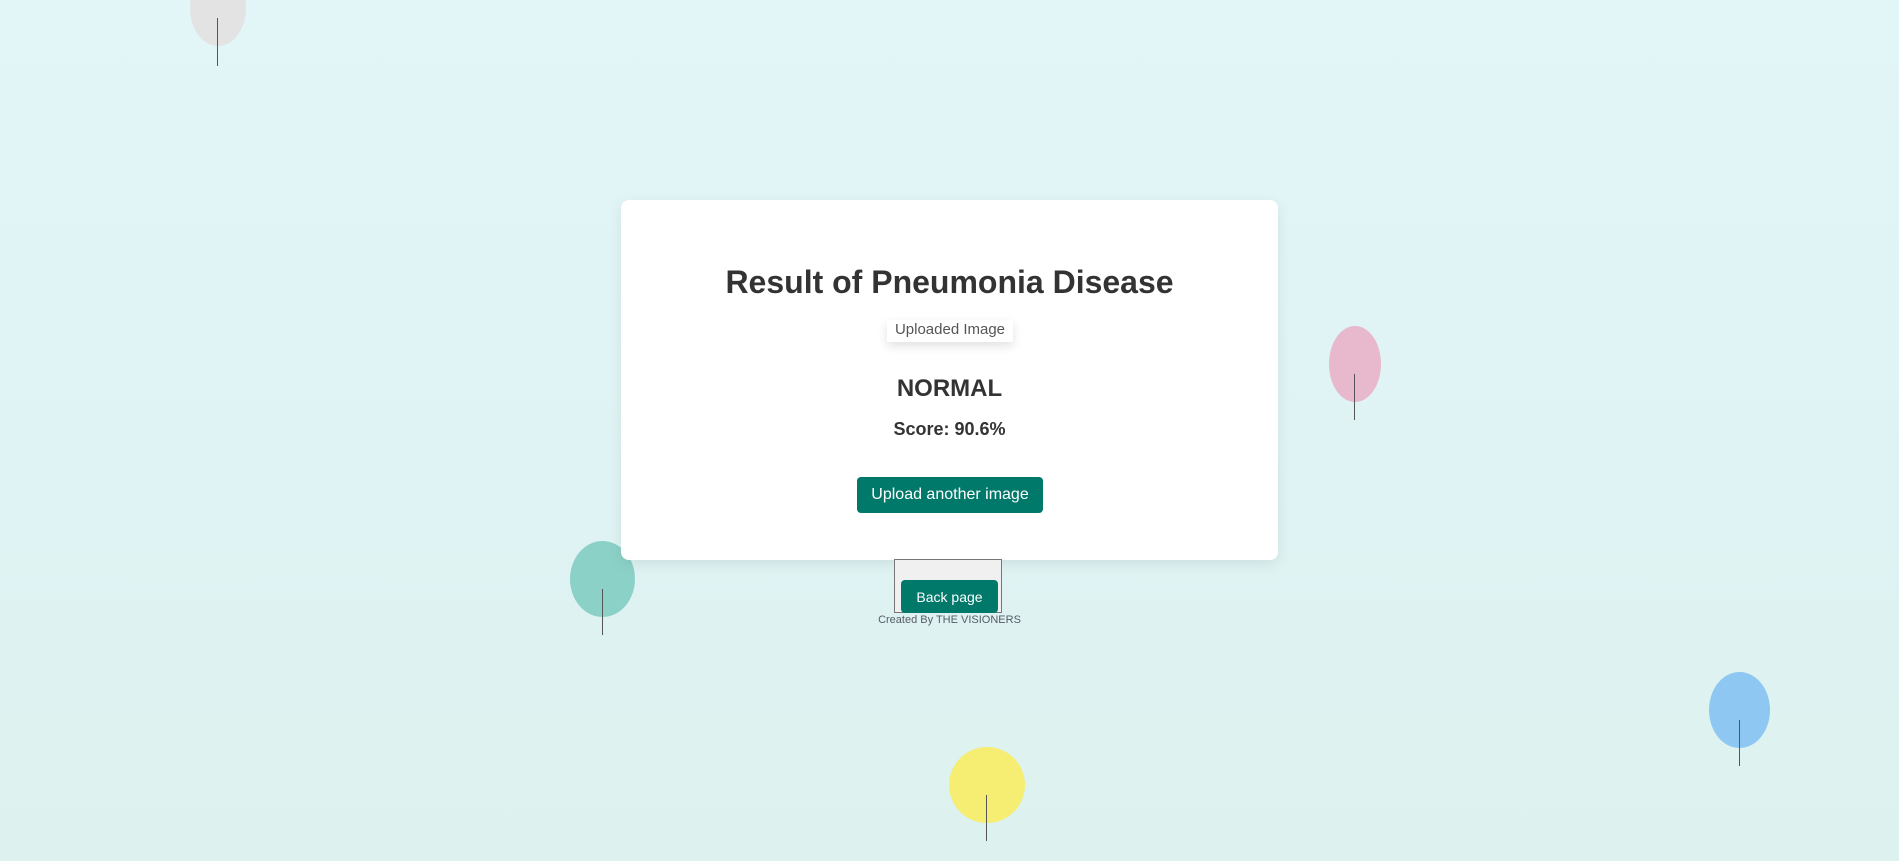  What do you see at coordinates (217, 42) in the screenshot?
I see `balloon-gray-string` at bounding box center [217, 42].